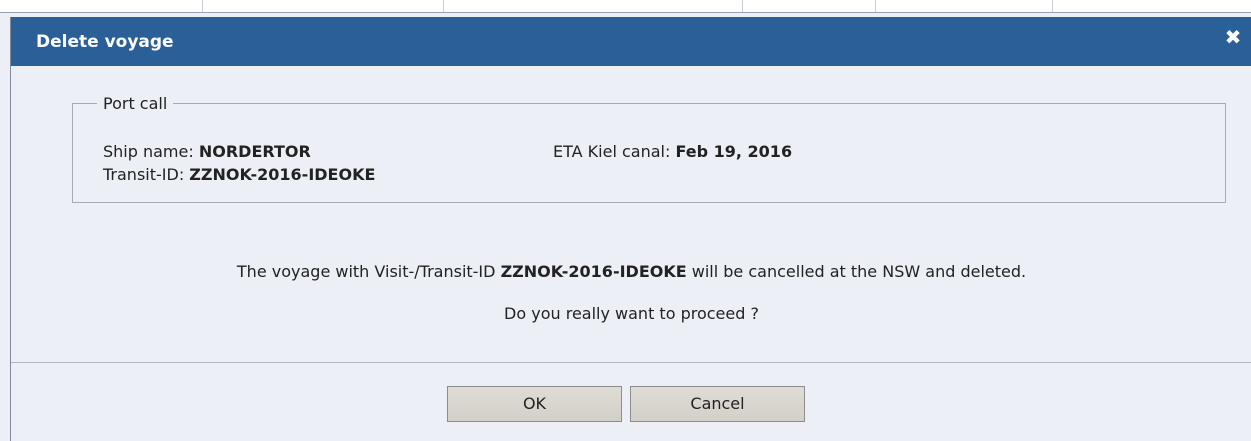  Describe the element at coordinates (105, 42) in the screenshot. I see `dialog-title: Delete voyage` at that location.